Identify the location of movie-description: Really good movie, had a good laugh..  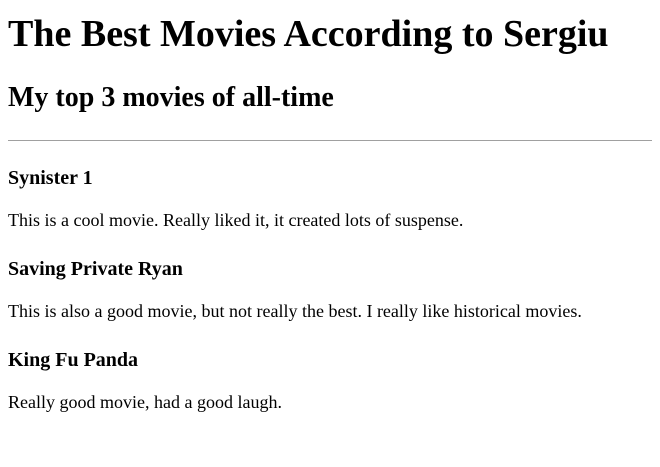
(145, 402).